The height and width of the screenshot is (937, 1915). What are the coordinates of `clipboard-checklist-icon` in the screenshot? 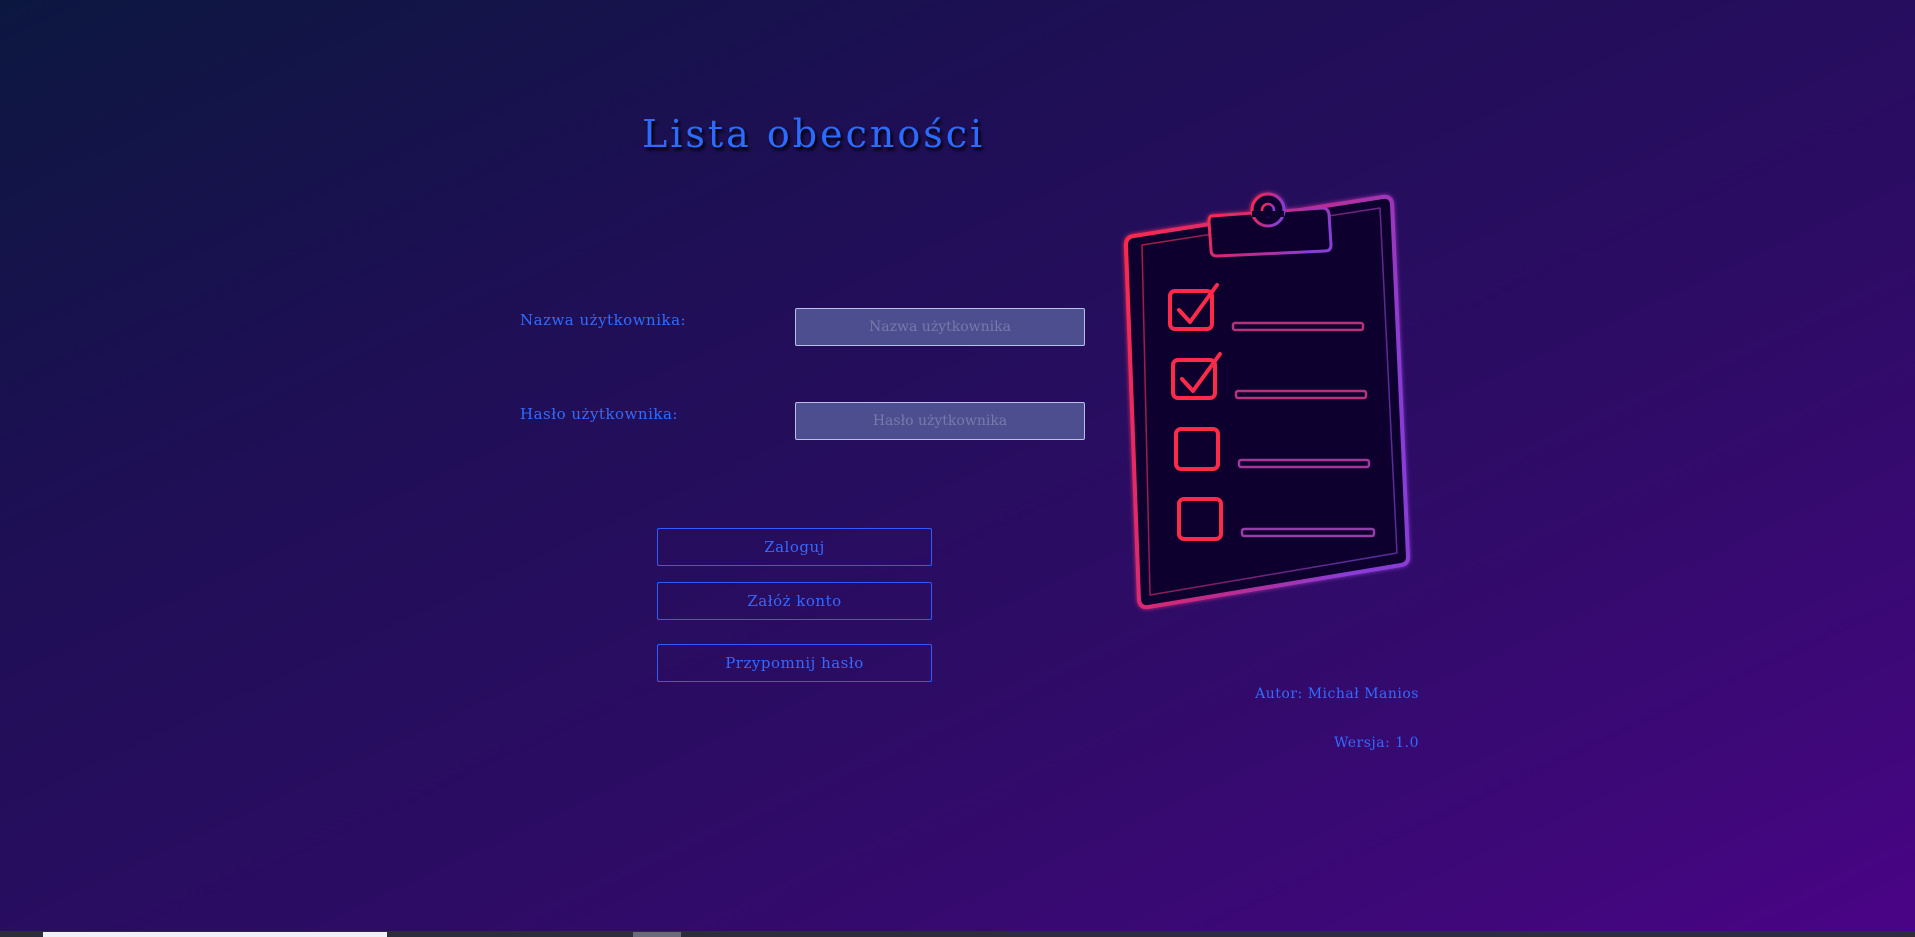 It's located at (1267, 401).